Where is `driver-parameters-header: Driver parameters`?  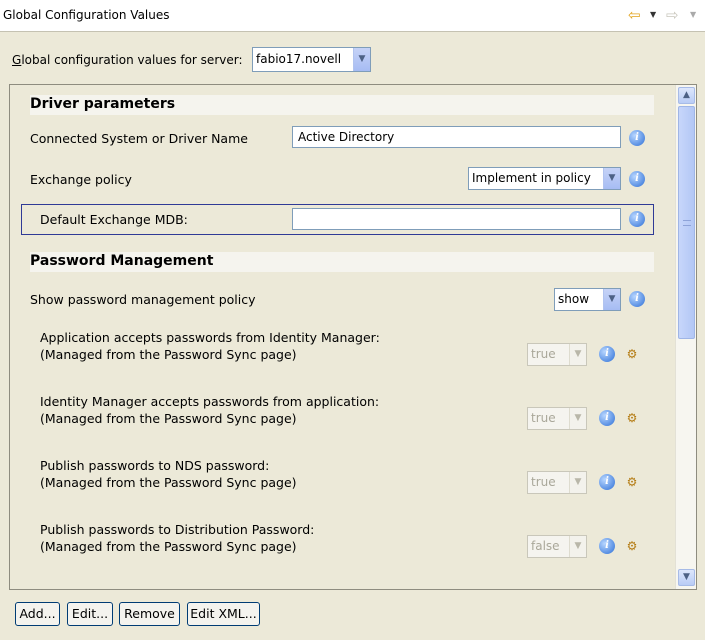 driver-parameters-header: Driver parameters is located at coordinates (342, 105).